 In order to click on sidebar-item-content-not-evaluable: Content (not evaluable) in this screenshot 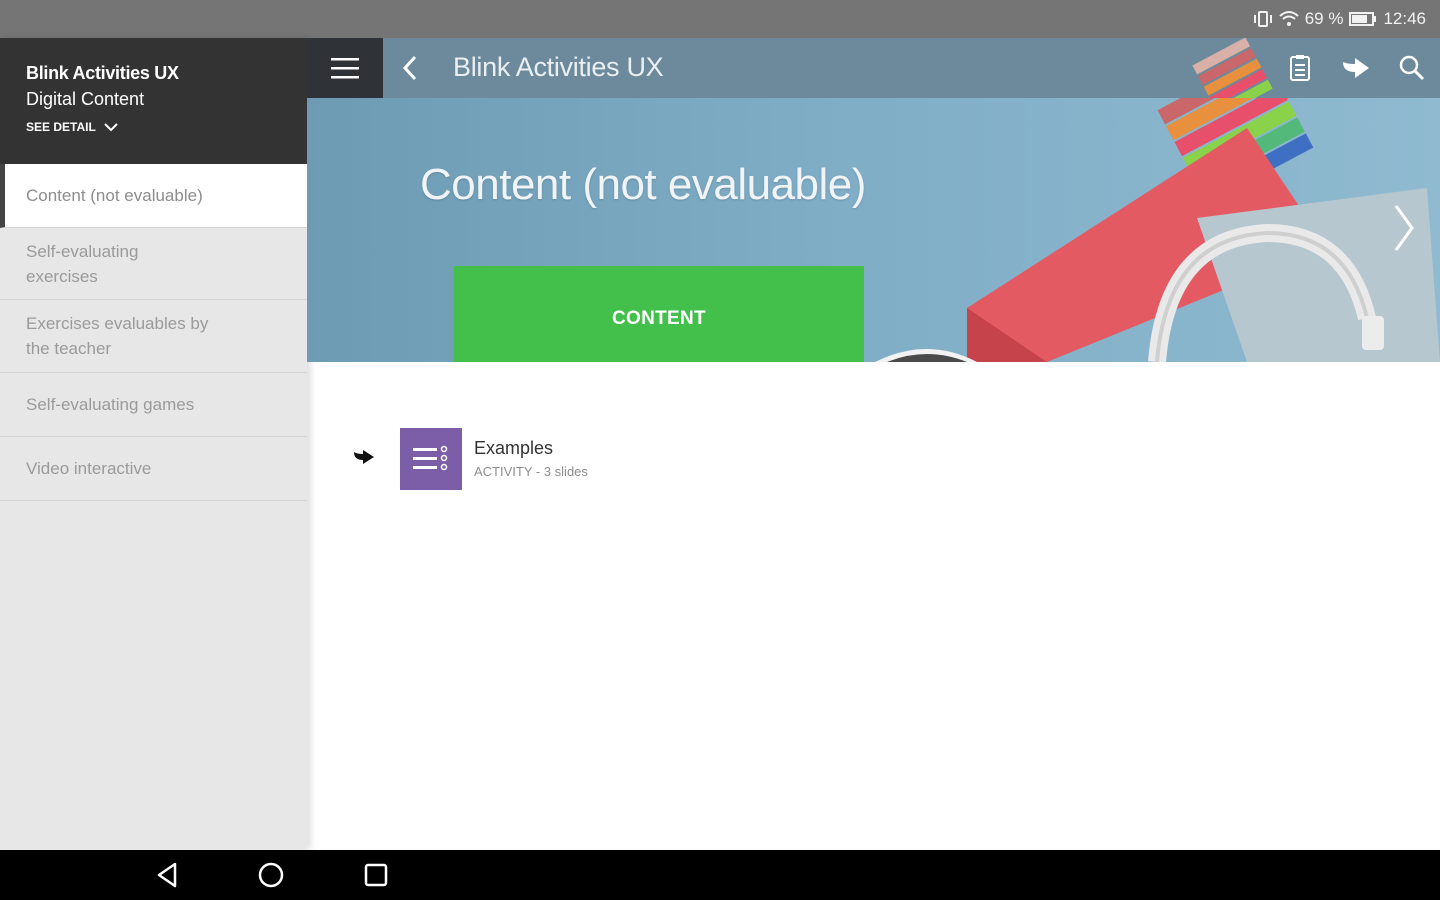, I will do `click(153, 196)`.